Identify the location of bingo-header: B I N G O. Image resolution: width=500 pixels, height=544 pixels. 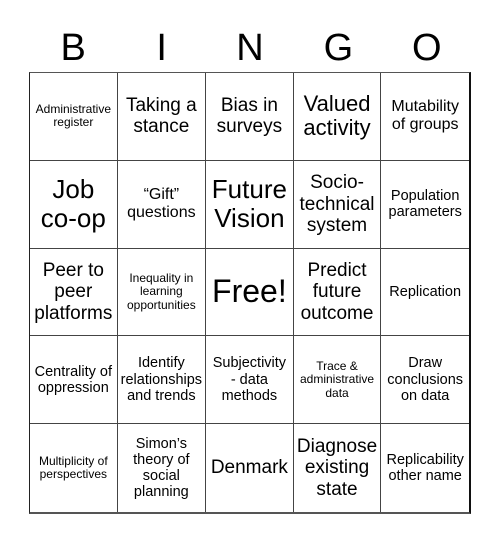
(250, 48).